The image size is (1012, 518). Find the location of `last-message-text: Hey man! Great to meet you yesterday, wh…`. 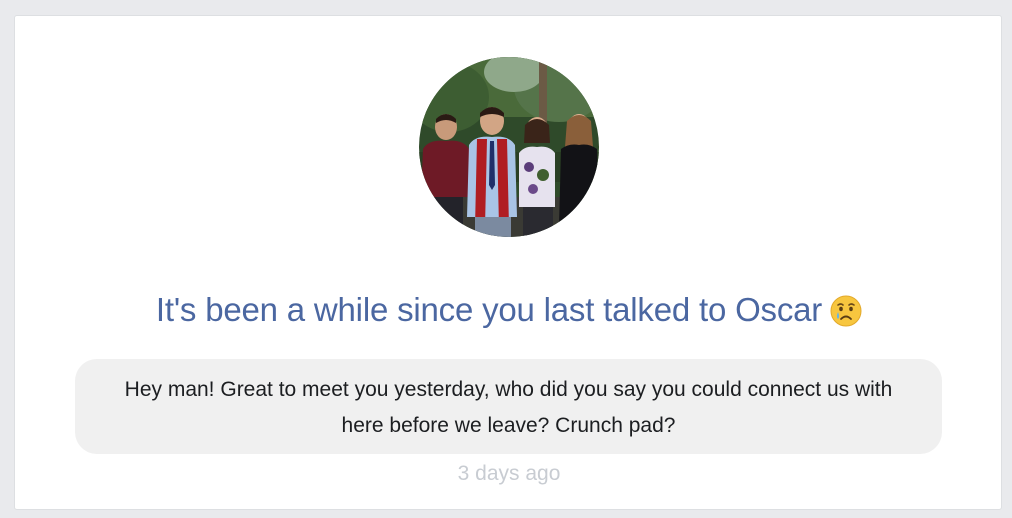

last-message-text: Hey man! Great to meet you yesterday, wh… is located at coordinates (508, 407).